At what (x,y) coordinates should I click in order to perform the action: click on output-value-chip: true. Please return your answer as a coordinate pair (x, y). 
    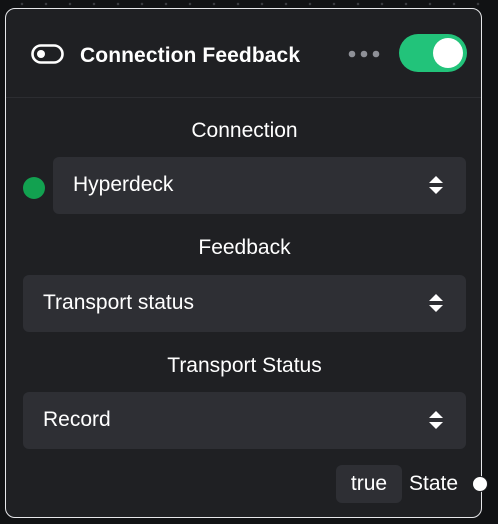
    Looking at the image, I should click on (369, 484).